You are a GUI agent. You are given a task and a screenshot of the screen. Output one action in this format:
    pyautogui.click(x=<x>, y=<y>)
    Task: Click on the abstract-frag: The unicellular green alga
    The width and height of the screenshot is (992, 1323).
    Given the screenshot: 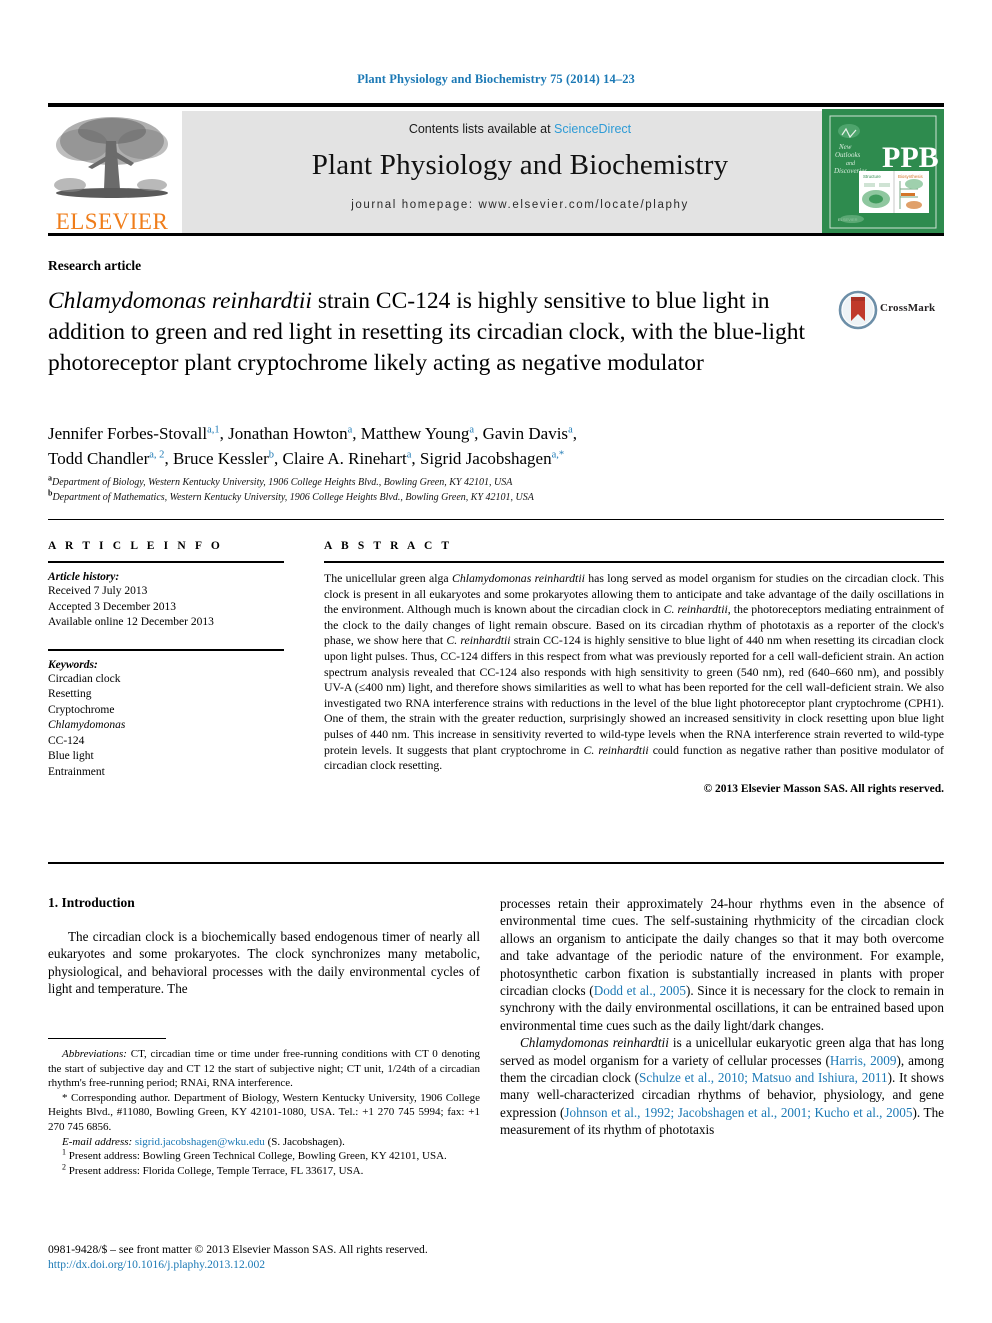 What is the action you would take?
    pyautogui.click(x=388, y=578)
    